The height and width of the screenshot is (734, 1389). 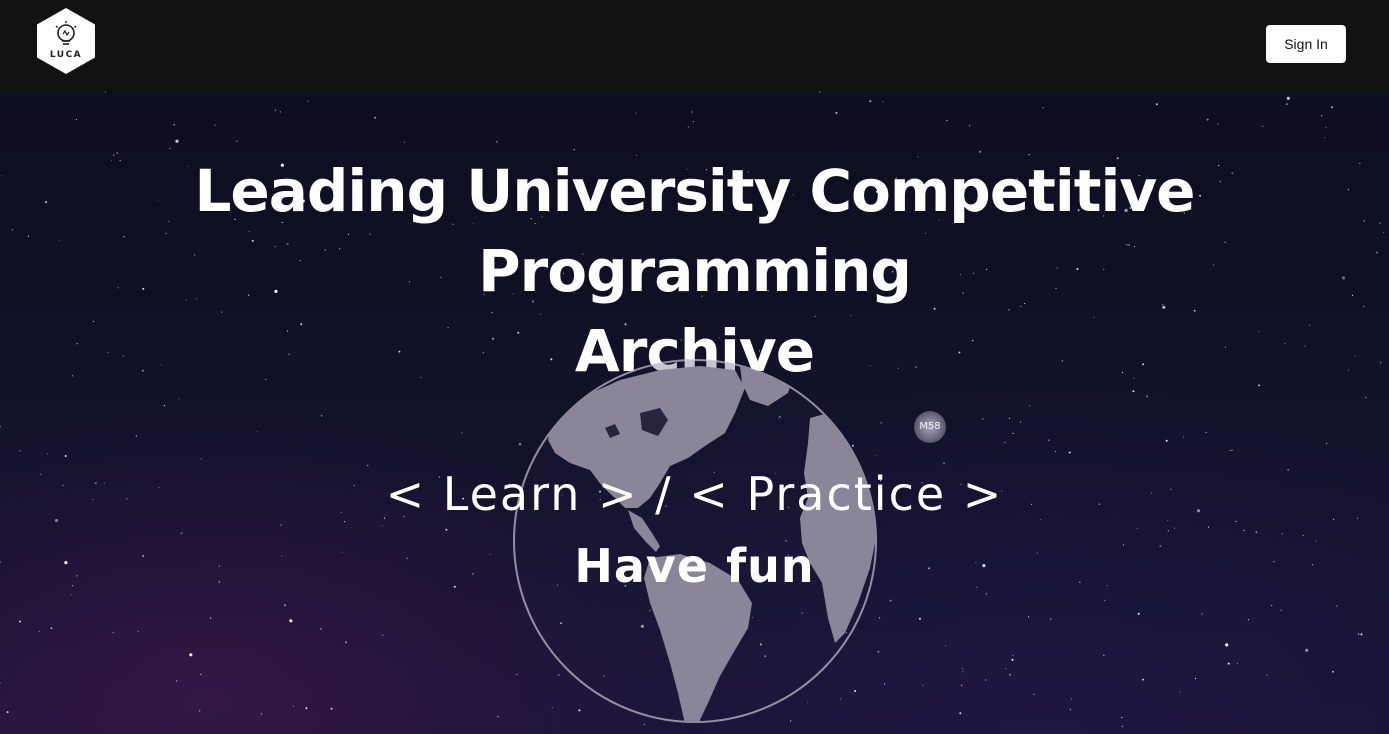 I want to click on tagline: < Learn > / < Practice >, so click(x=694, y=494).